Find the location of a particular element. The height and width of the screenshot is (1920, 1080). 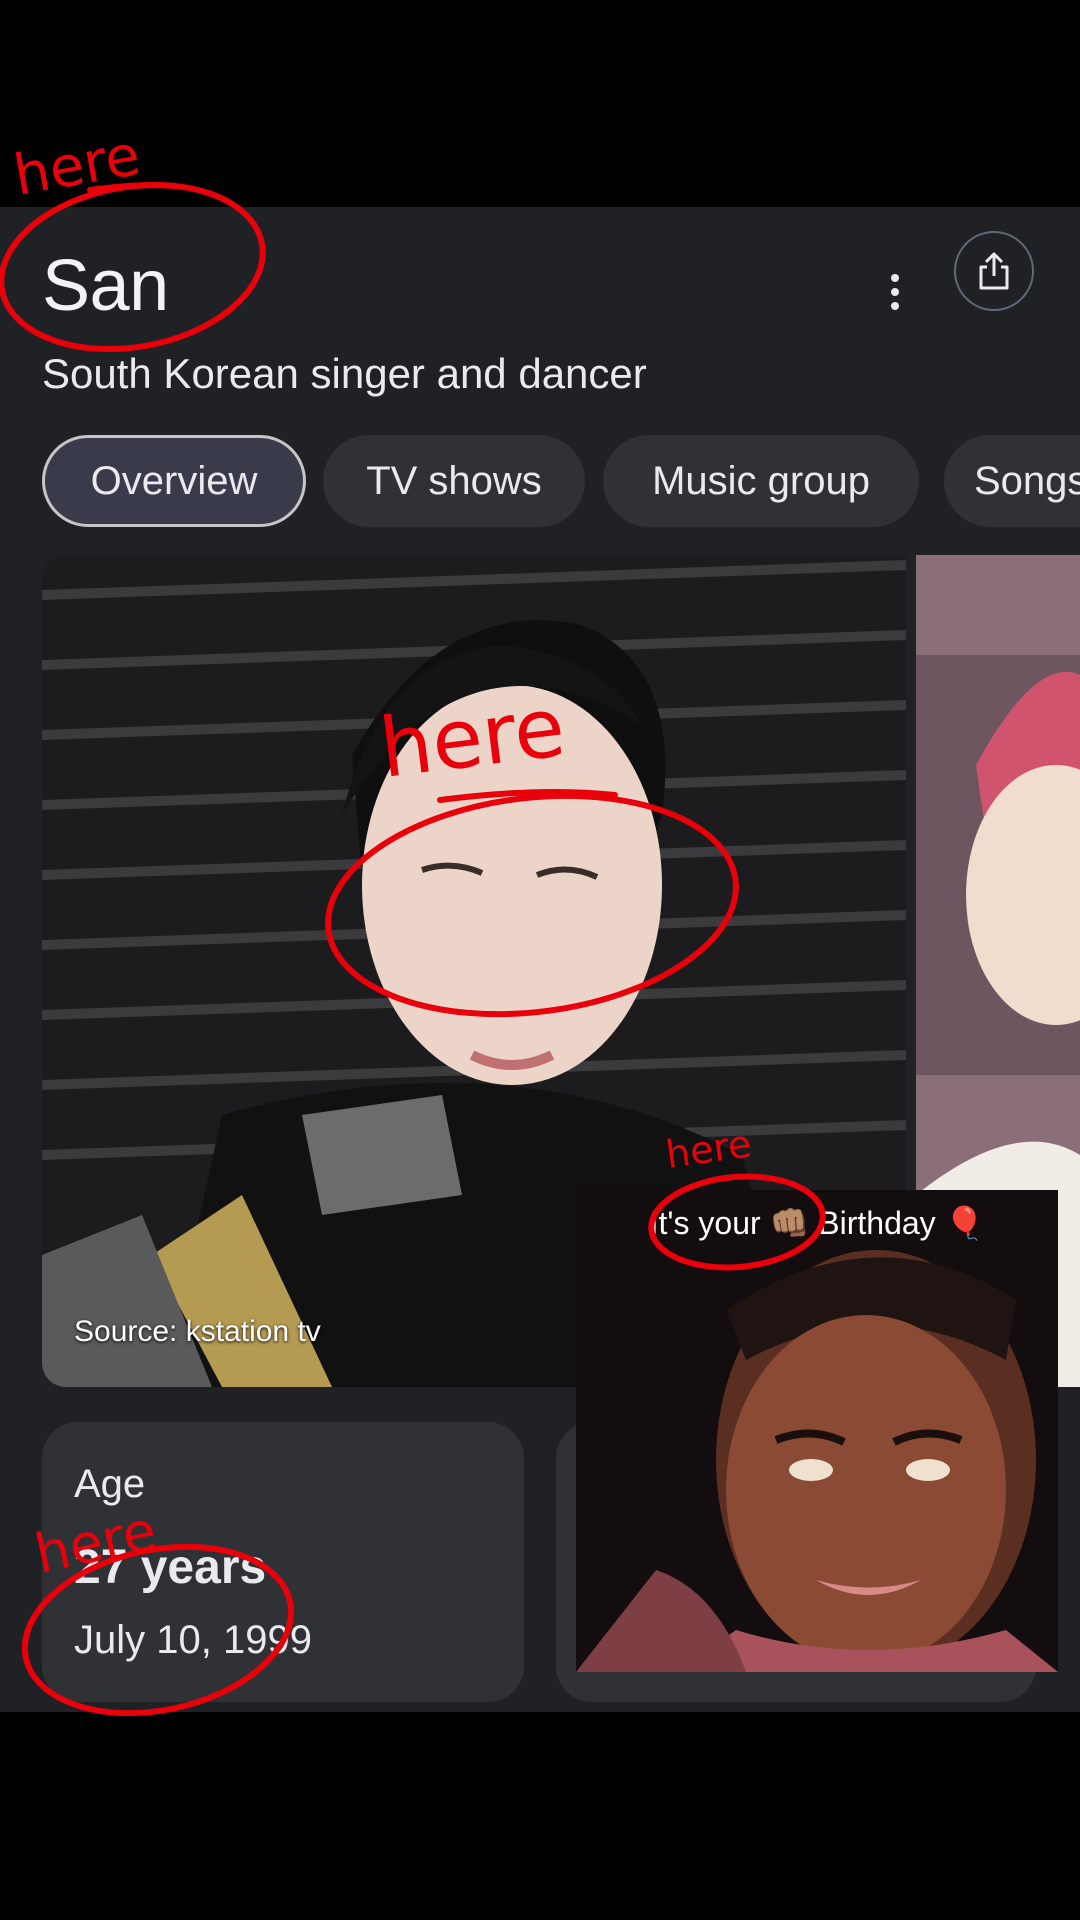

tab-overview: Overview is located at coordinates (174, 481).